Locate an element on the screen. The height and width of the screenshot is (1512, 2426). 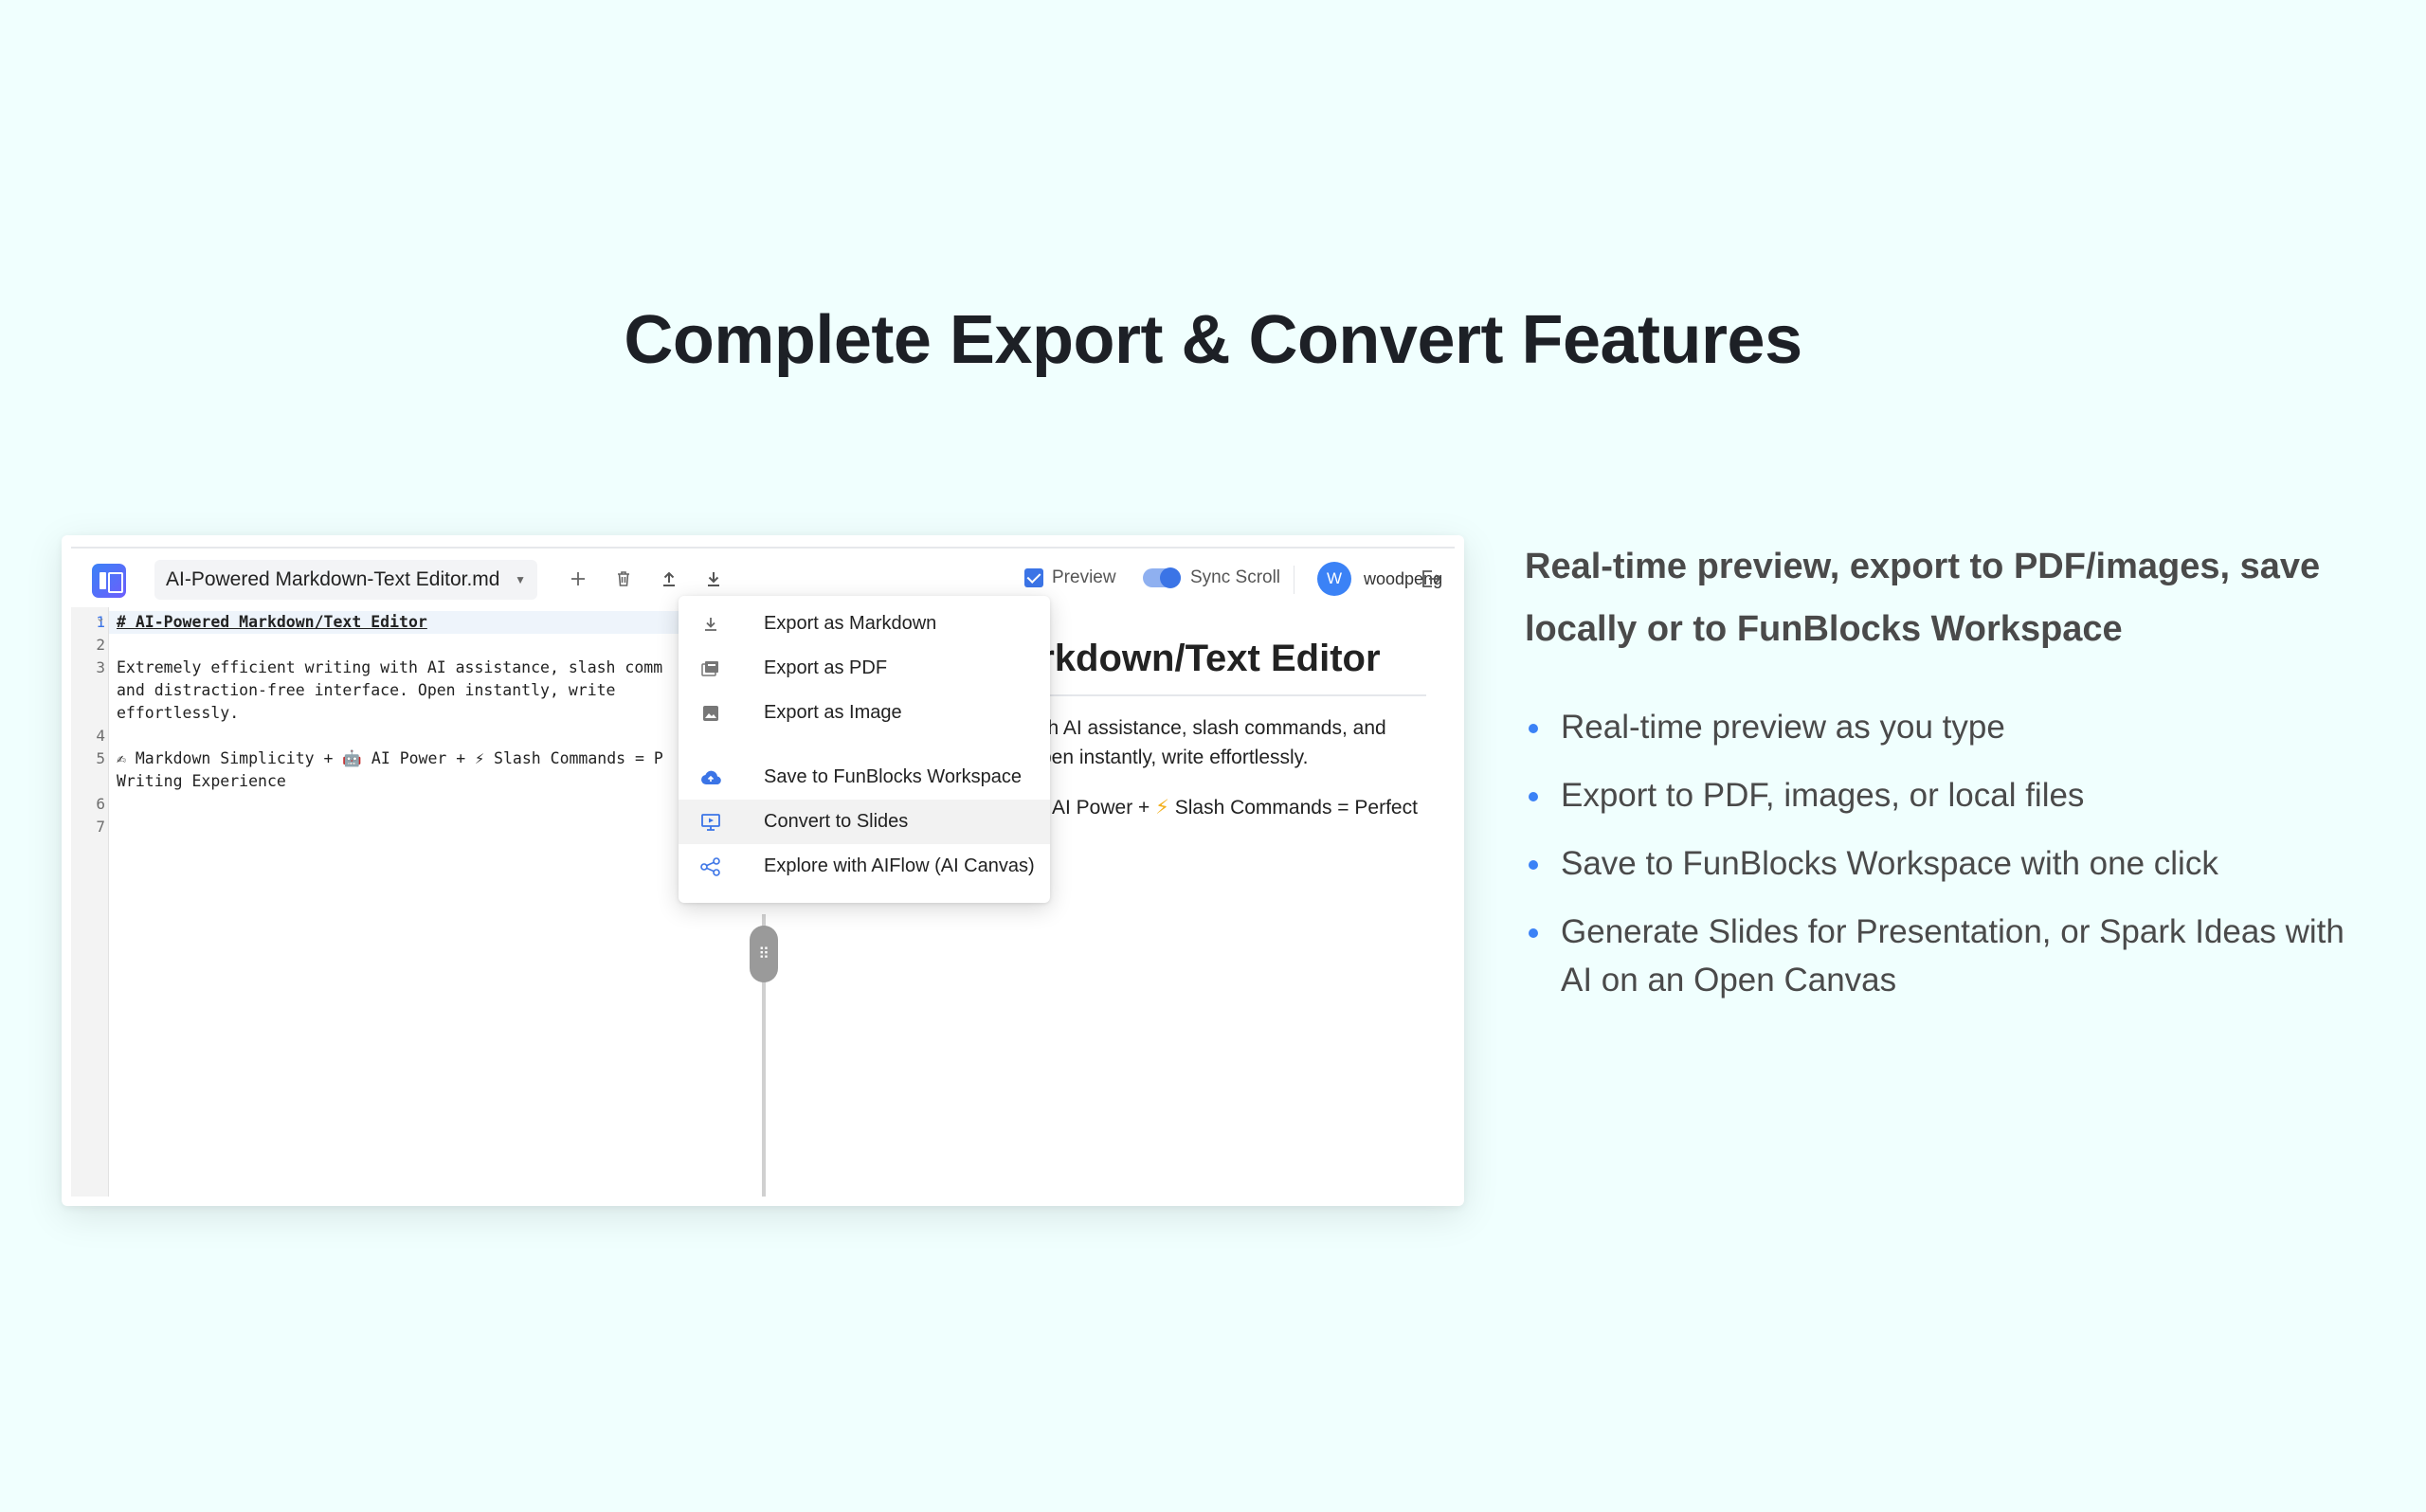
trash-icon is located at coordinates (623, 579).